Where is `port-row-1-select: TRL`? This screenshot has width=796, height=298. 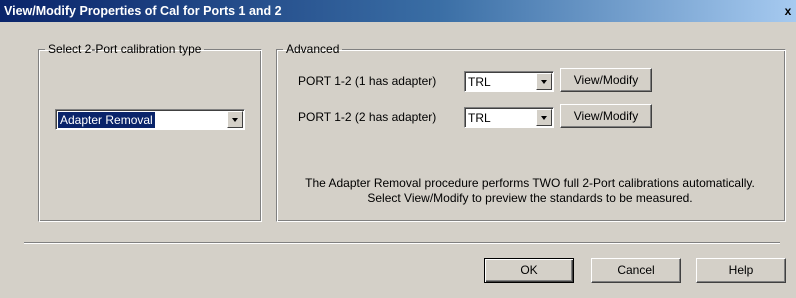 port-row-1-select: TRL is located at coordinates (509, 81).